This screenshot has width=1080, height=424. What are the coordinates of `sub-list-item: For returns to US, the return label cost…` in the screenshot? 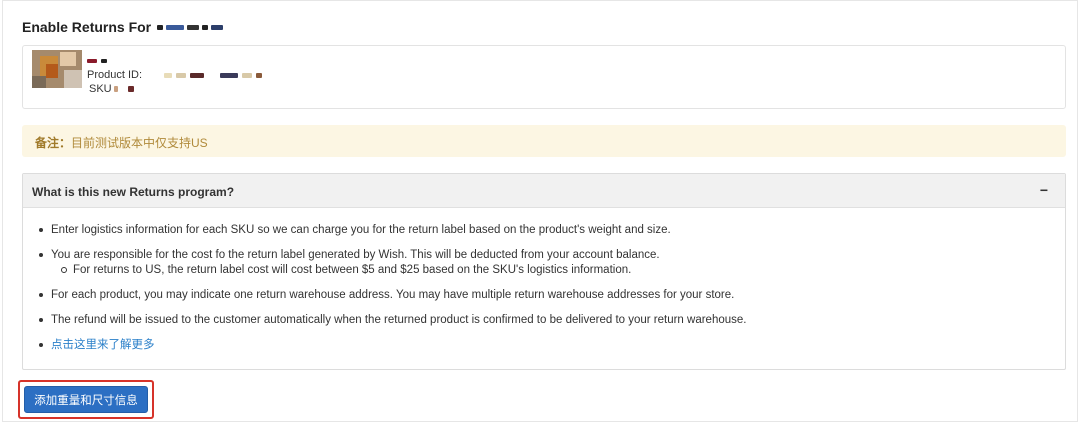 It's located at (558, 270).